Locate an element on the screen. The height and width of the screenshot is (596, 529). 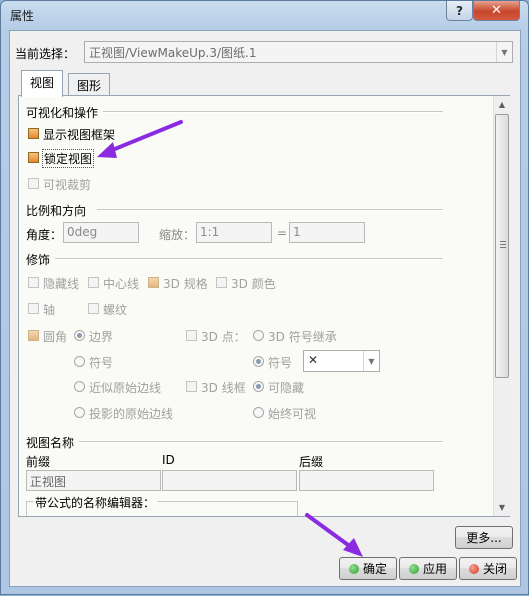
boundary-radio is located at coordinates (79, 335).